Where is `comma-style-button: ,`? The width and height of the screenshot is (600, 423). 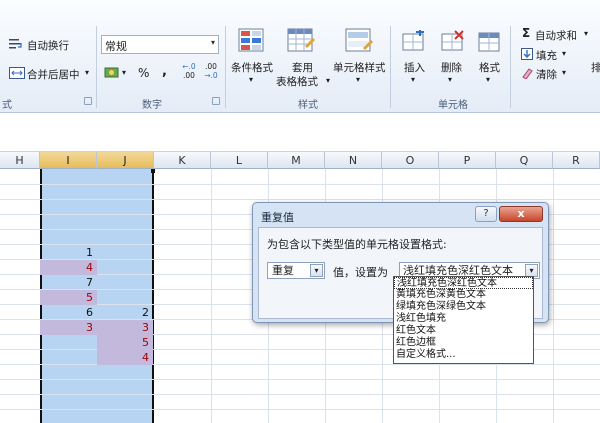 comma-style-button: , is located at coordinates (164, 71).